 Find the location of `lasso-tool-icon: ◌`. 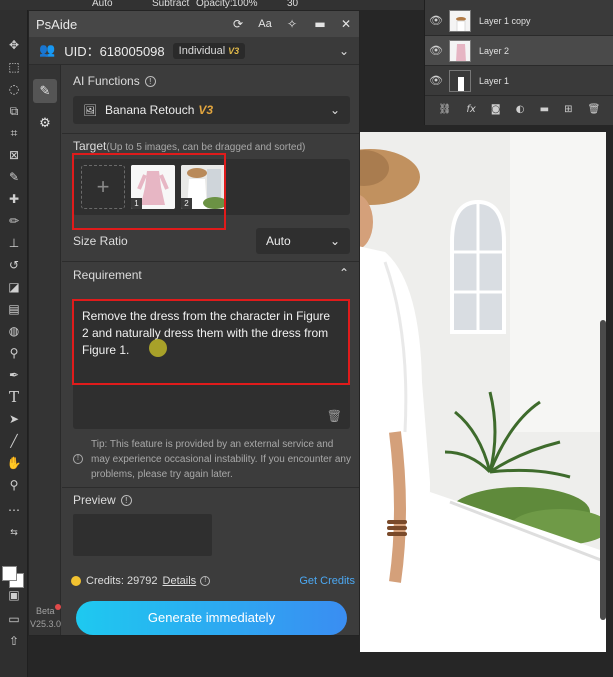

lasso-tool-icon: ◌ is located at coordinates (14, 89).